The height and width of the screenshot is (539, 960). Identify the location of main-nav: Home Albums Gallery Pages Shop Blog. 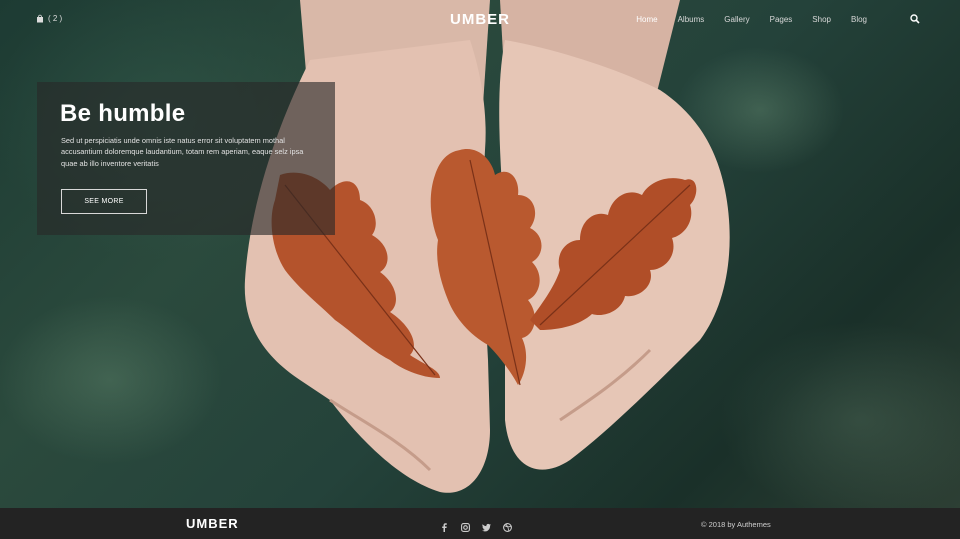
(751, 19).